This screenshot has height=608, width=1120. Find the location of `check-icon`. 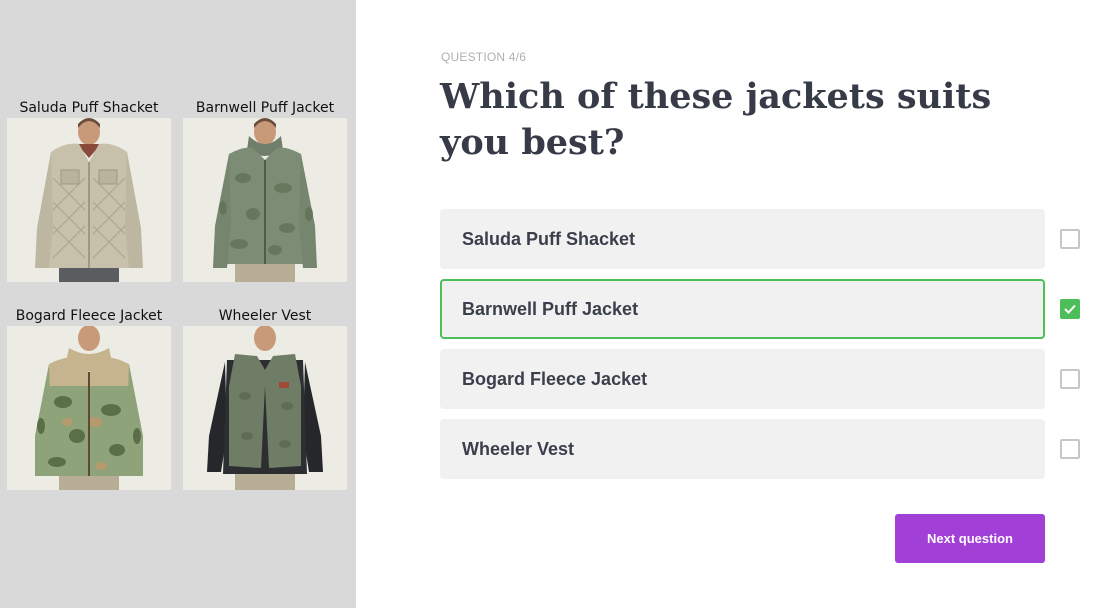

check-icon is located at coordinates (1070, 309).